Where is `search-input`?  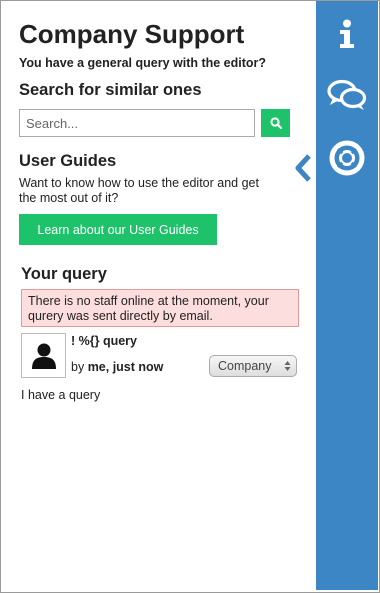 search-input is located at coordinates (137, 123).